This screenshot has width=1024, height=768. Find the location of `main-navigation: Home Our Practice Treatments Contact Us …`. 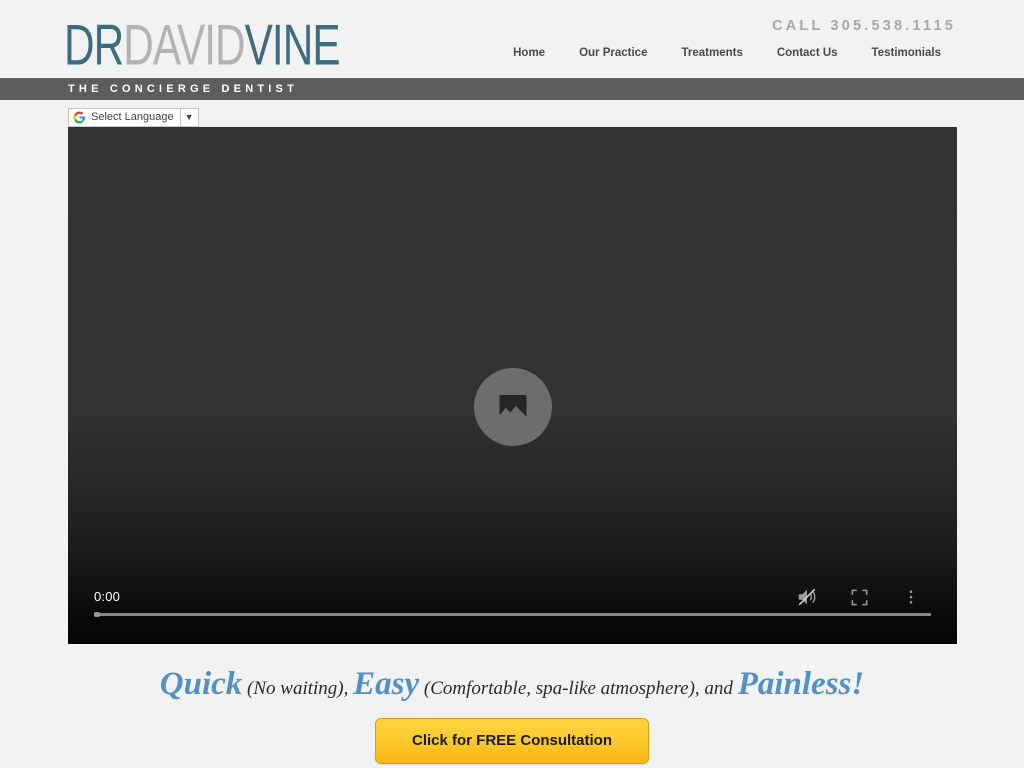

main-navigation: Home Our Practice Treatments Contact Us … is located at coordinates (727, 53).